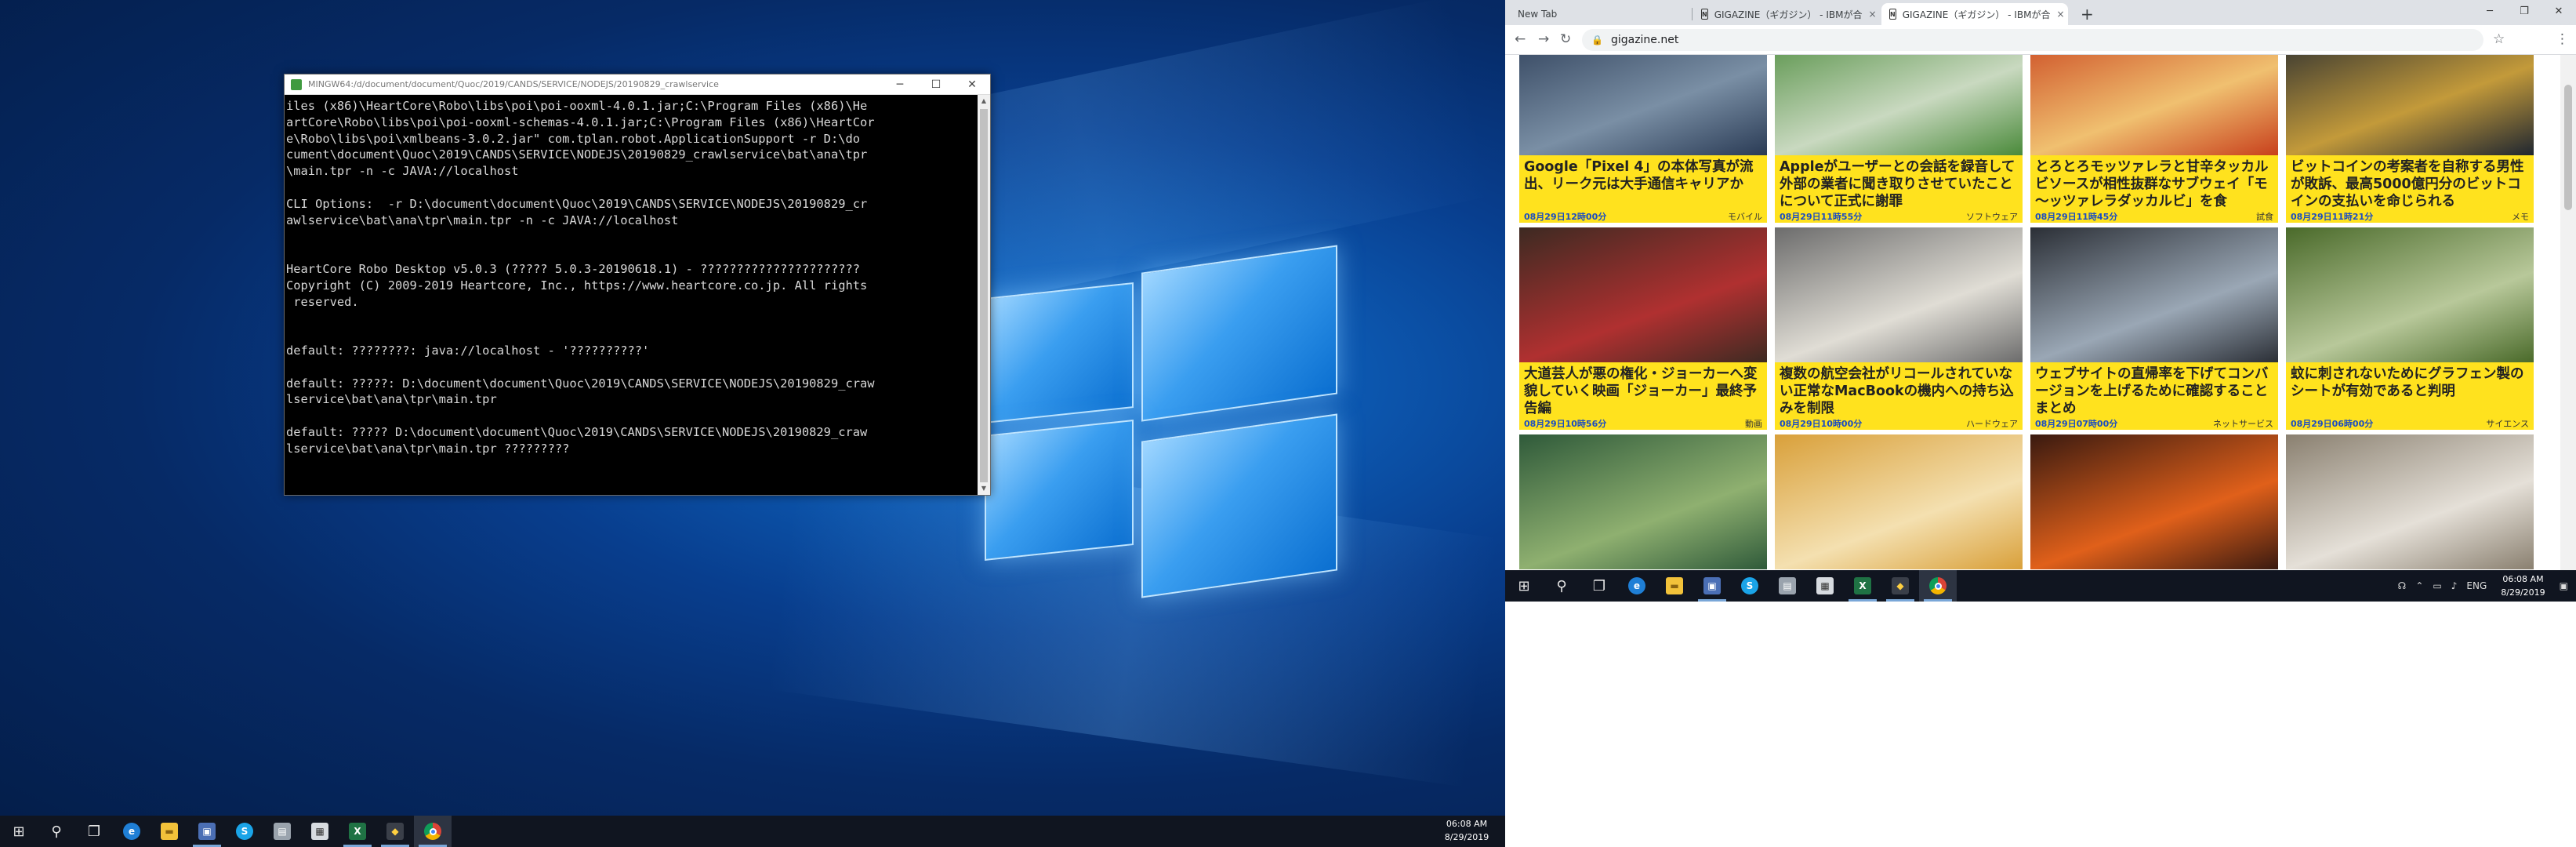 Image resolution: width=2576 pixels, height=847 pixels. I want to click on bookmark-star-icon: ☆, so click(2499, 39).